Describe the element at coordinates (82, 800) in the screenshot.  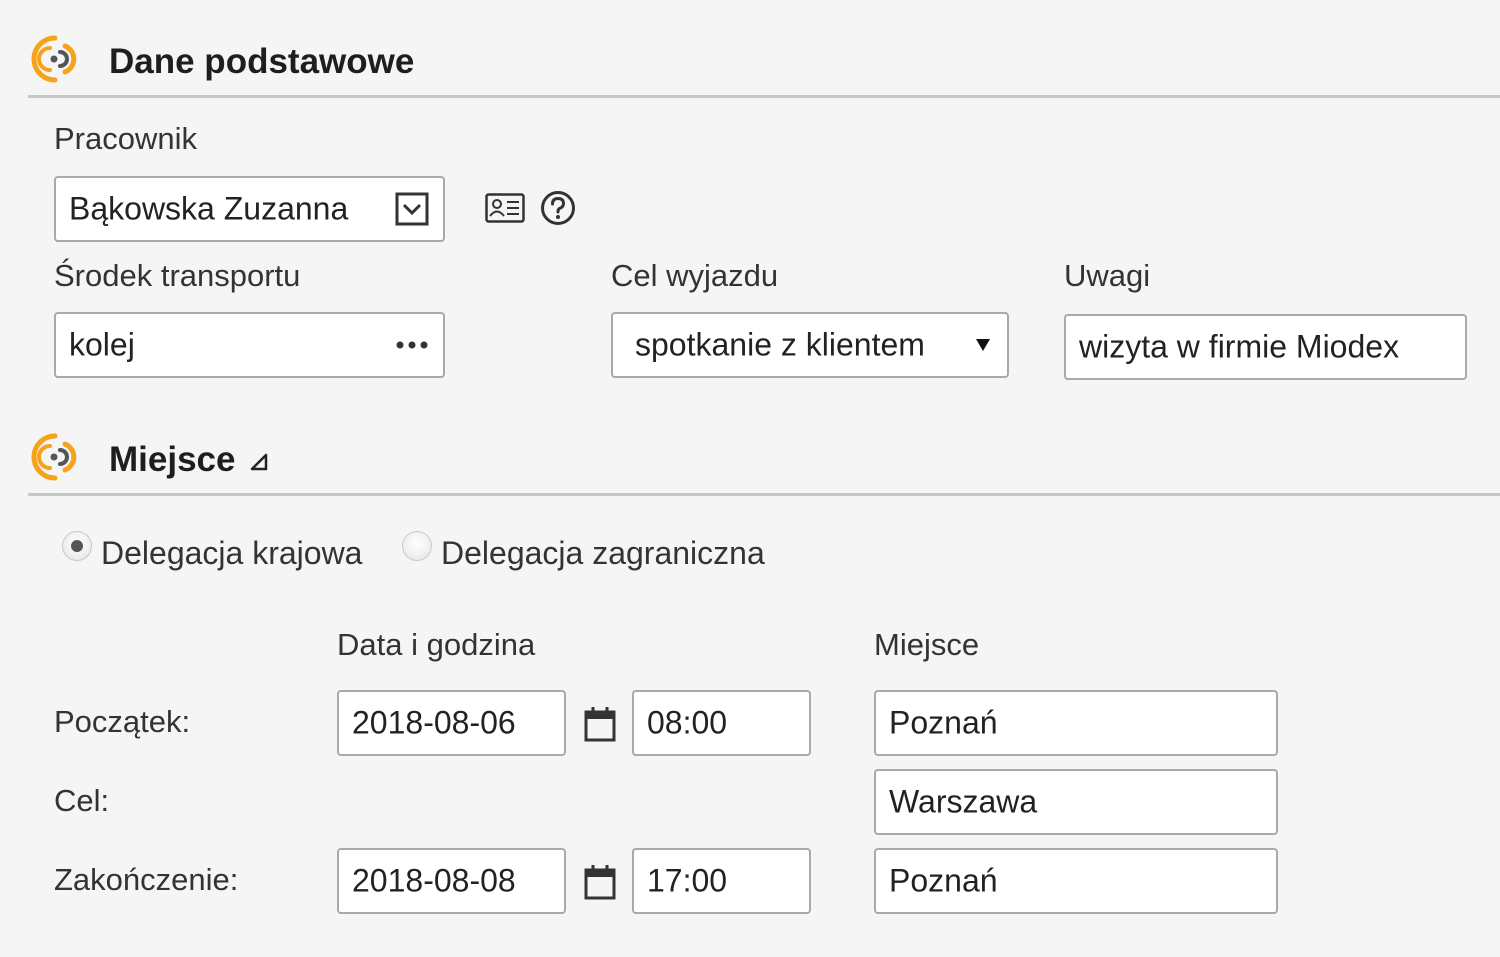
I see `row-label-destination: Cel:` at that location.